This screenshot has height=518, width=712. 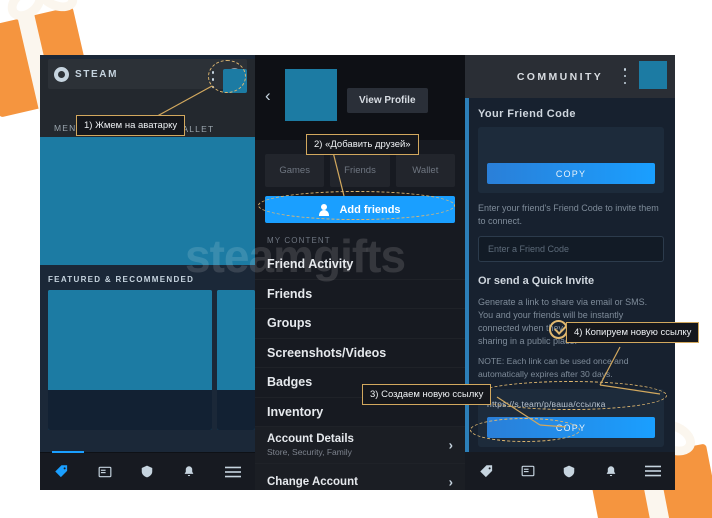 I want to click on account-header: ‹ View Profile, so click(x=360, y=97).